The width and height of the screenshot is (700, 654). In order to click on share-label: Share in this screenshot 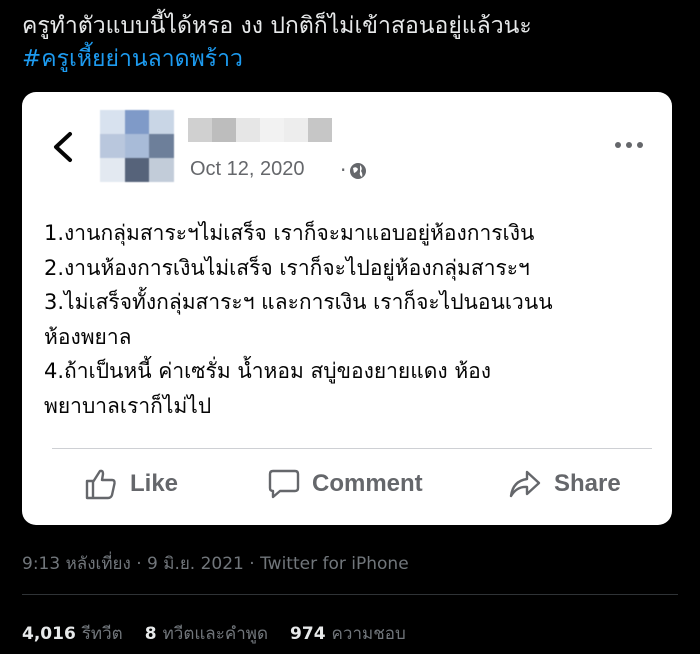, I will do `click(587, 483)`.